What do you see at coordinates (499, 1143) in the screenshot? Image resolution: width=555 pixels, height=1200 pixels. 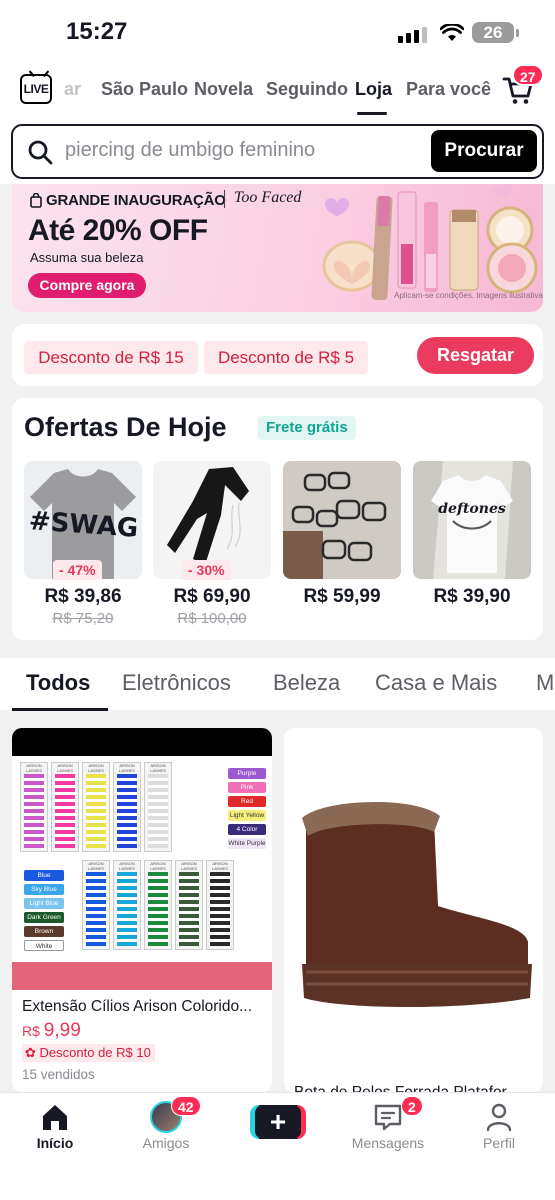 I see `nav-label: Perfil` at bounding box center [499, 1143].